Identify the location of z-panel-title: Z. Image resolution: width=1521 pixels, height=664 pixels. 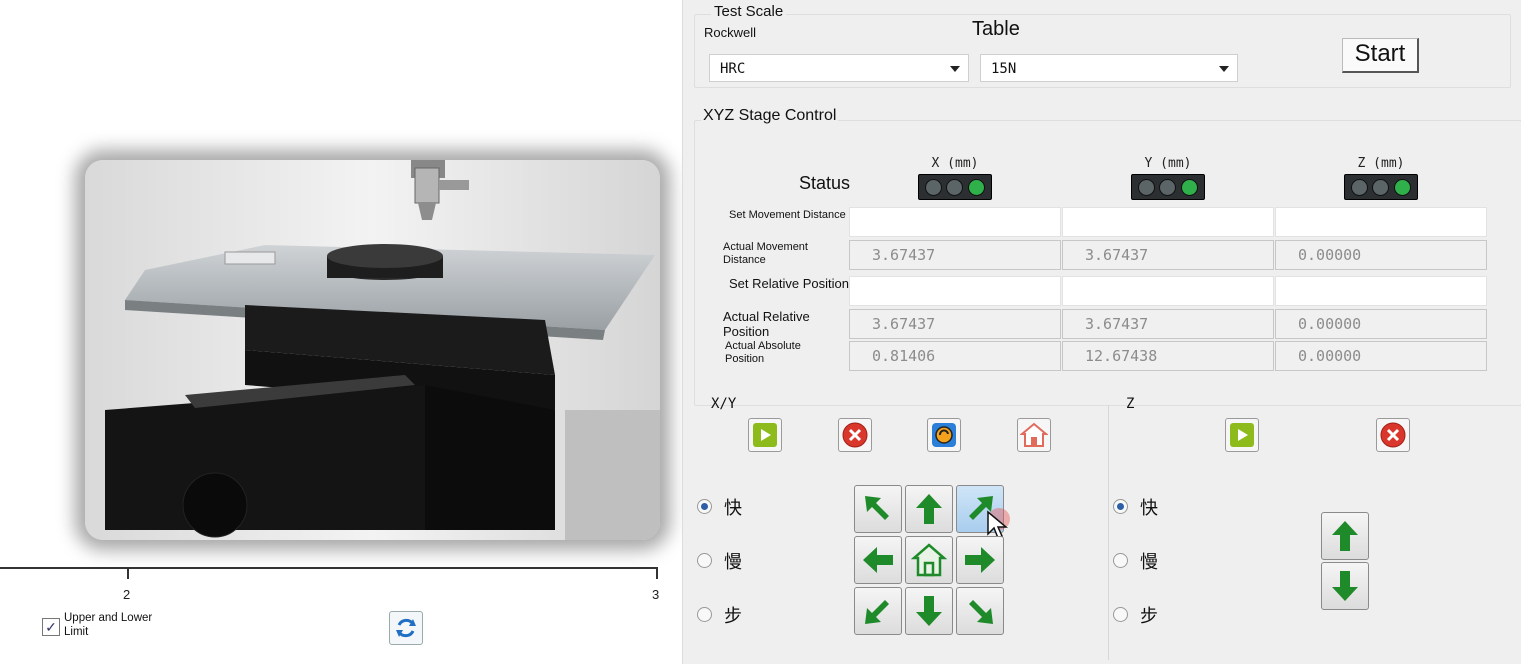
(1130, 404).